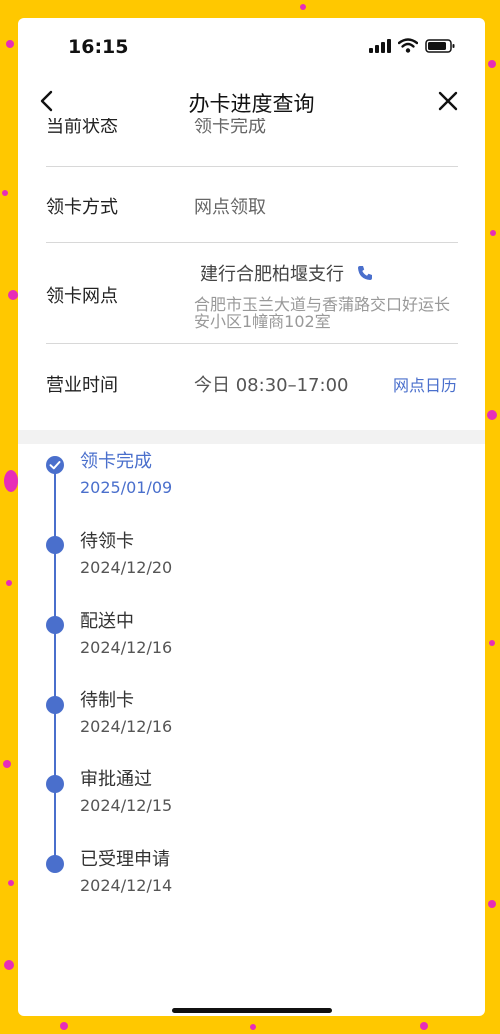  What do you see at coordinates (448, 101) in the screenshot?
I see `close-icon` at bounding box center [448, 101].